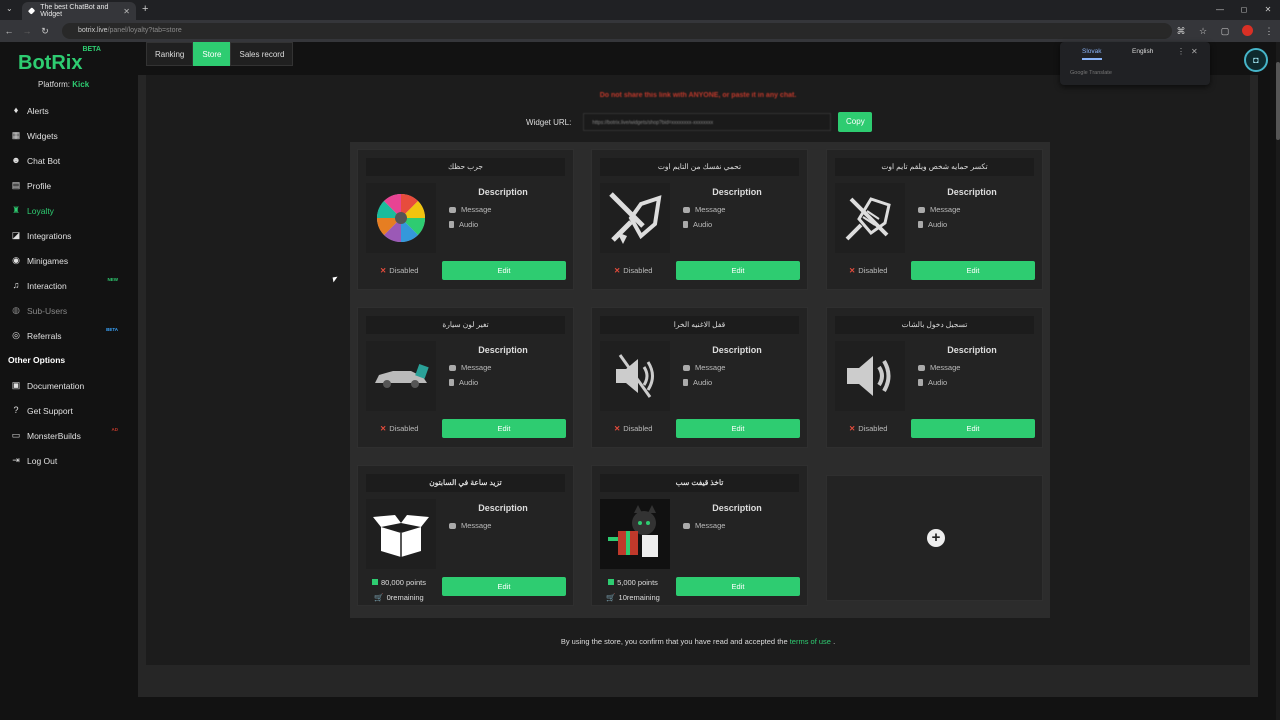 The image size is (1280, 720). What do you see at coordinates (16, 285) in the screenshot?
I see `music-icon: ♫` at bounding box center [16, 285].